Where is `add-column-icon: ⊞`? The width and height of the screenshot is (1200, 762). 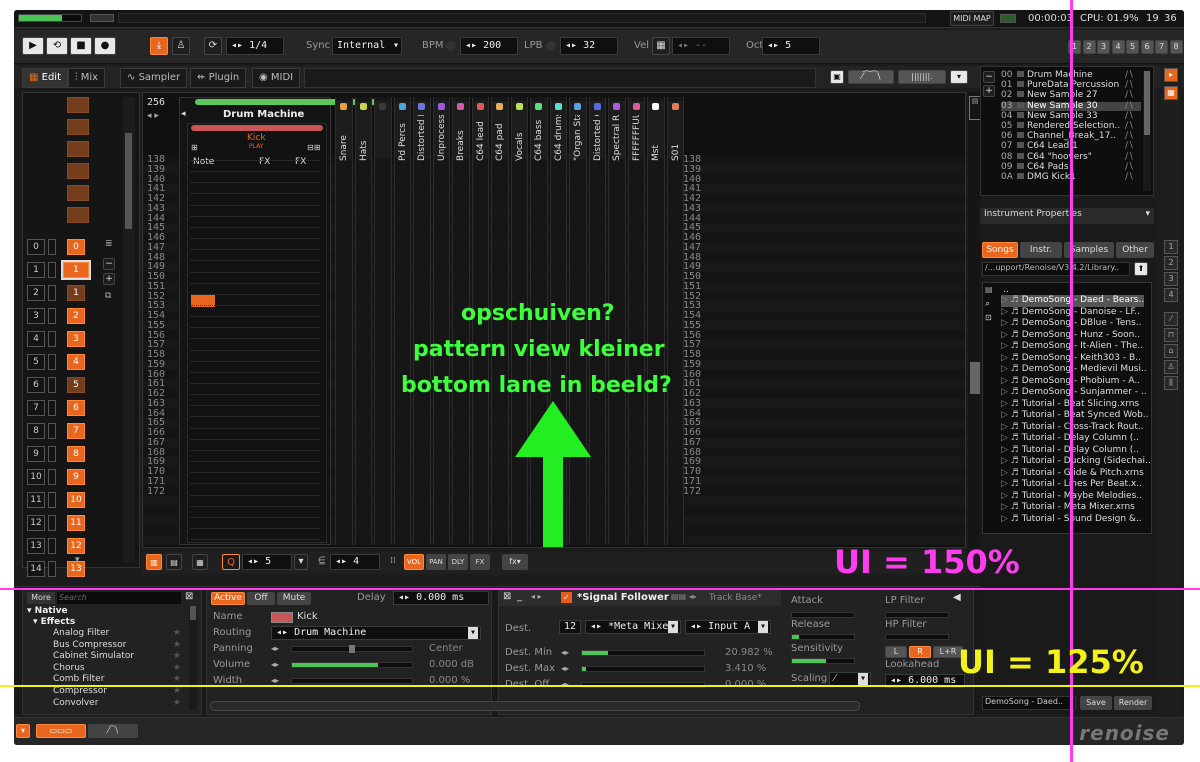
add-column-icon: ⊞ is located at coordinates (194, 147).